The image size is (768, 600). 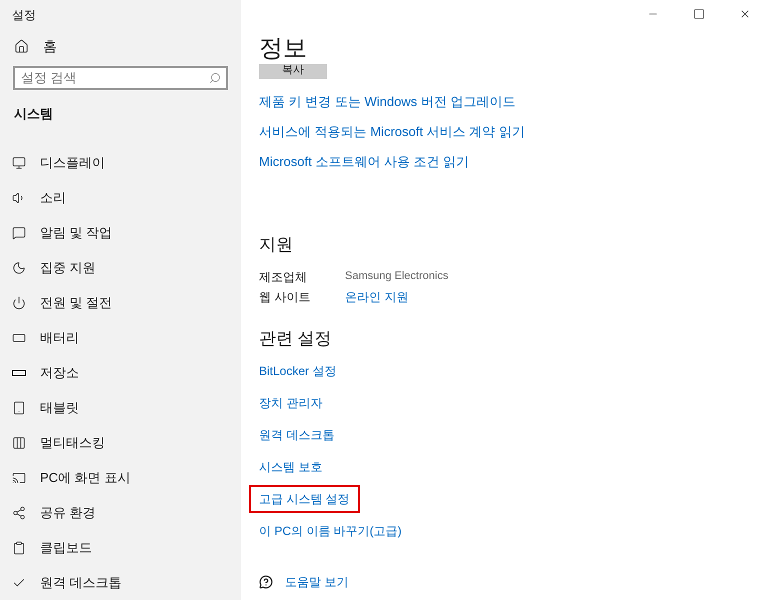 What do you see at coordinates (120, 582) in the screenshot?
I see `sidebar-item: 원격 데스크톱` at bounding box center [120, 582].